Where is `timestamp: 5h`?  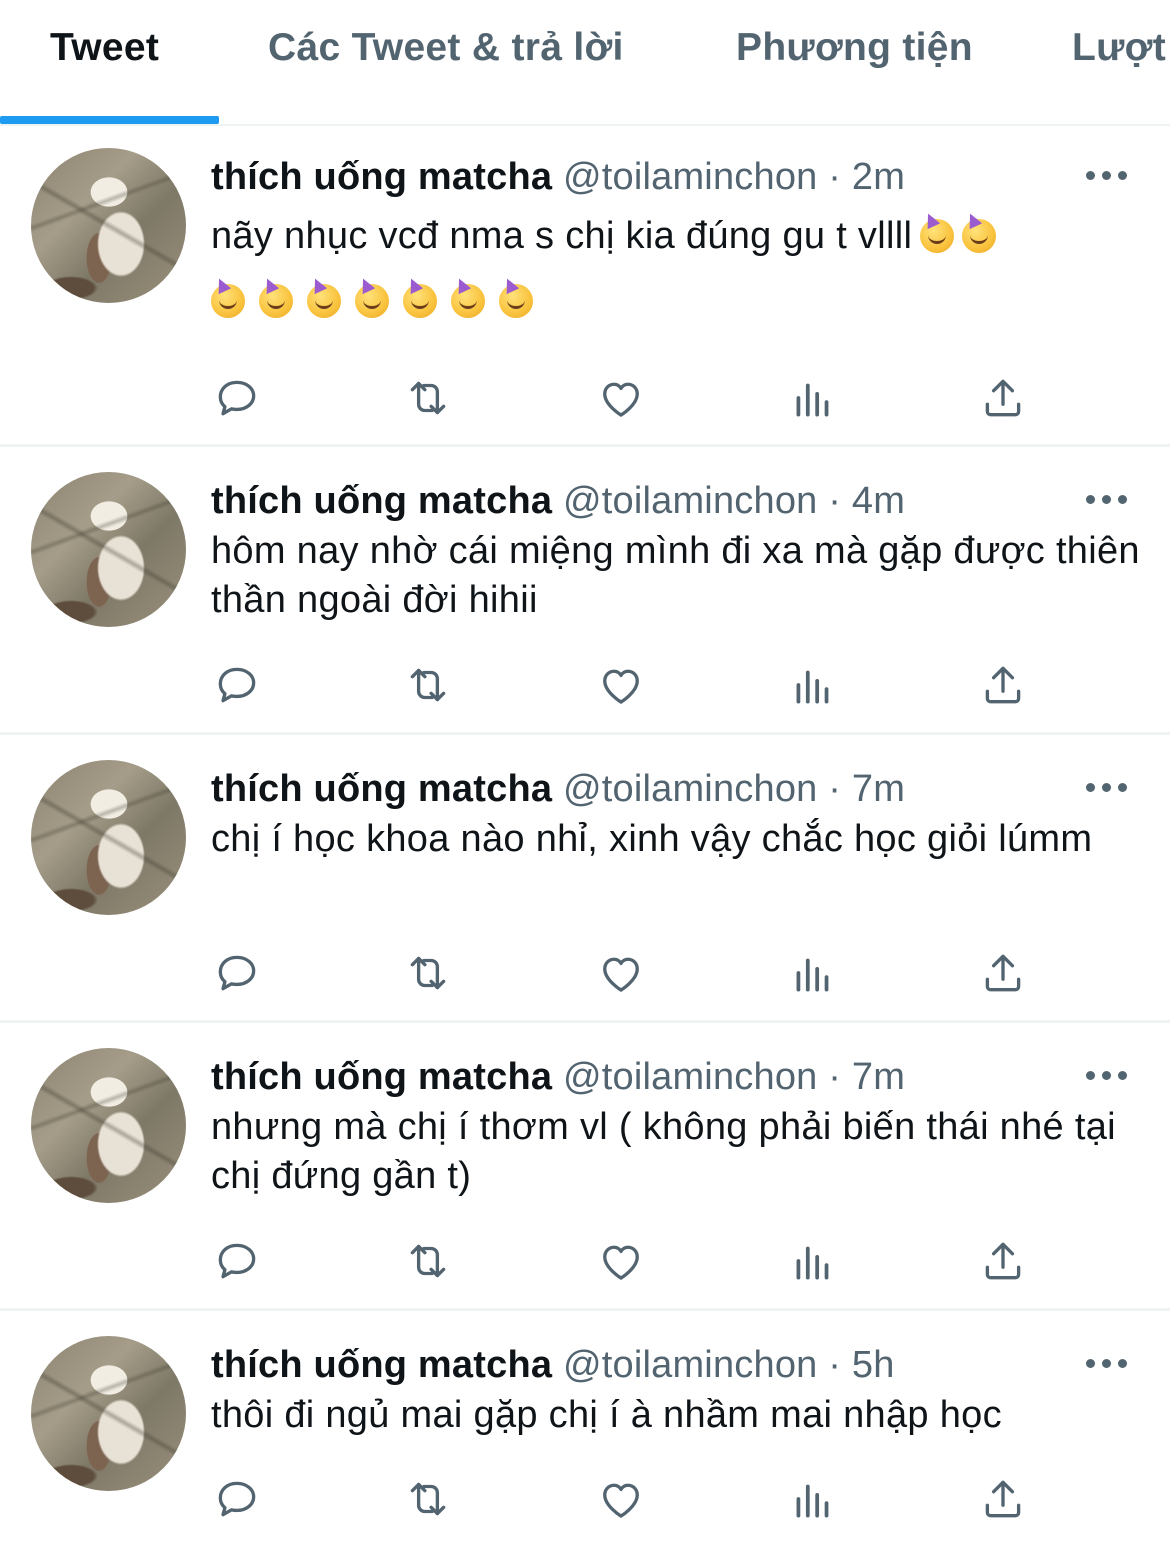
timestamp: 5h is located at coordinates (873, 1365).